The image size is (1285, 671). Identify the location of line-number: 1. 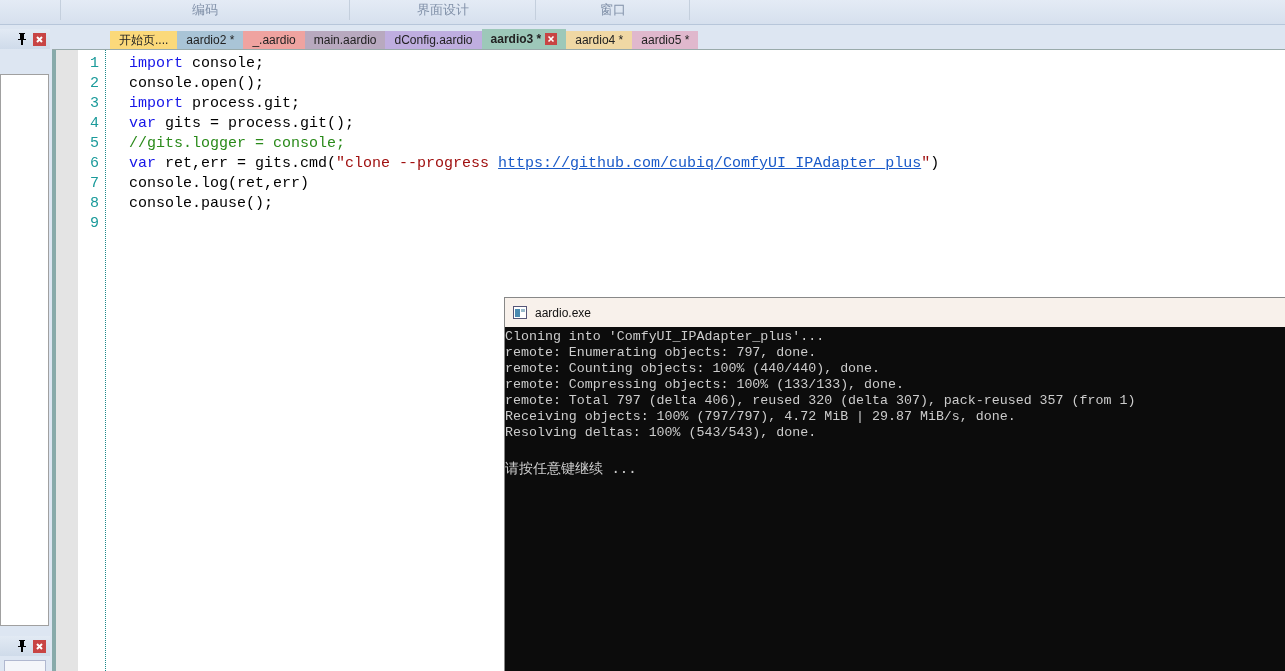
(94, 64).